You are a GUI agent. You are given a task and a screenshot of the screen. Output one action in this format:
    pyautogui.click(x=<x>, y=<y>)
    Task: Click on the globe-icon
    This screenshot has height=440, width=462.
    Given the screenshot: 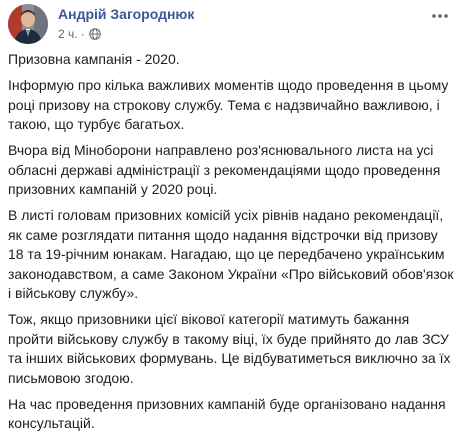 What is the action you would take?
    pyautogui.click(x=94, y=34)
    